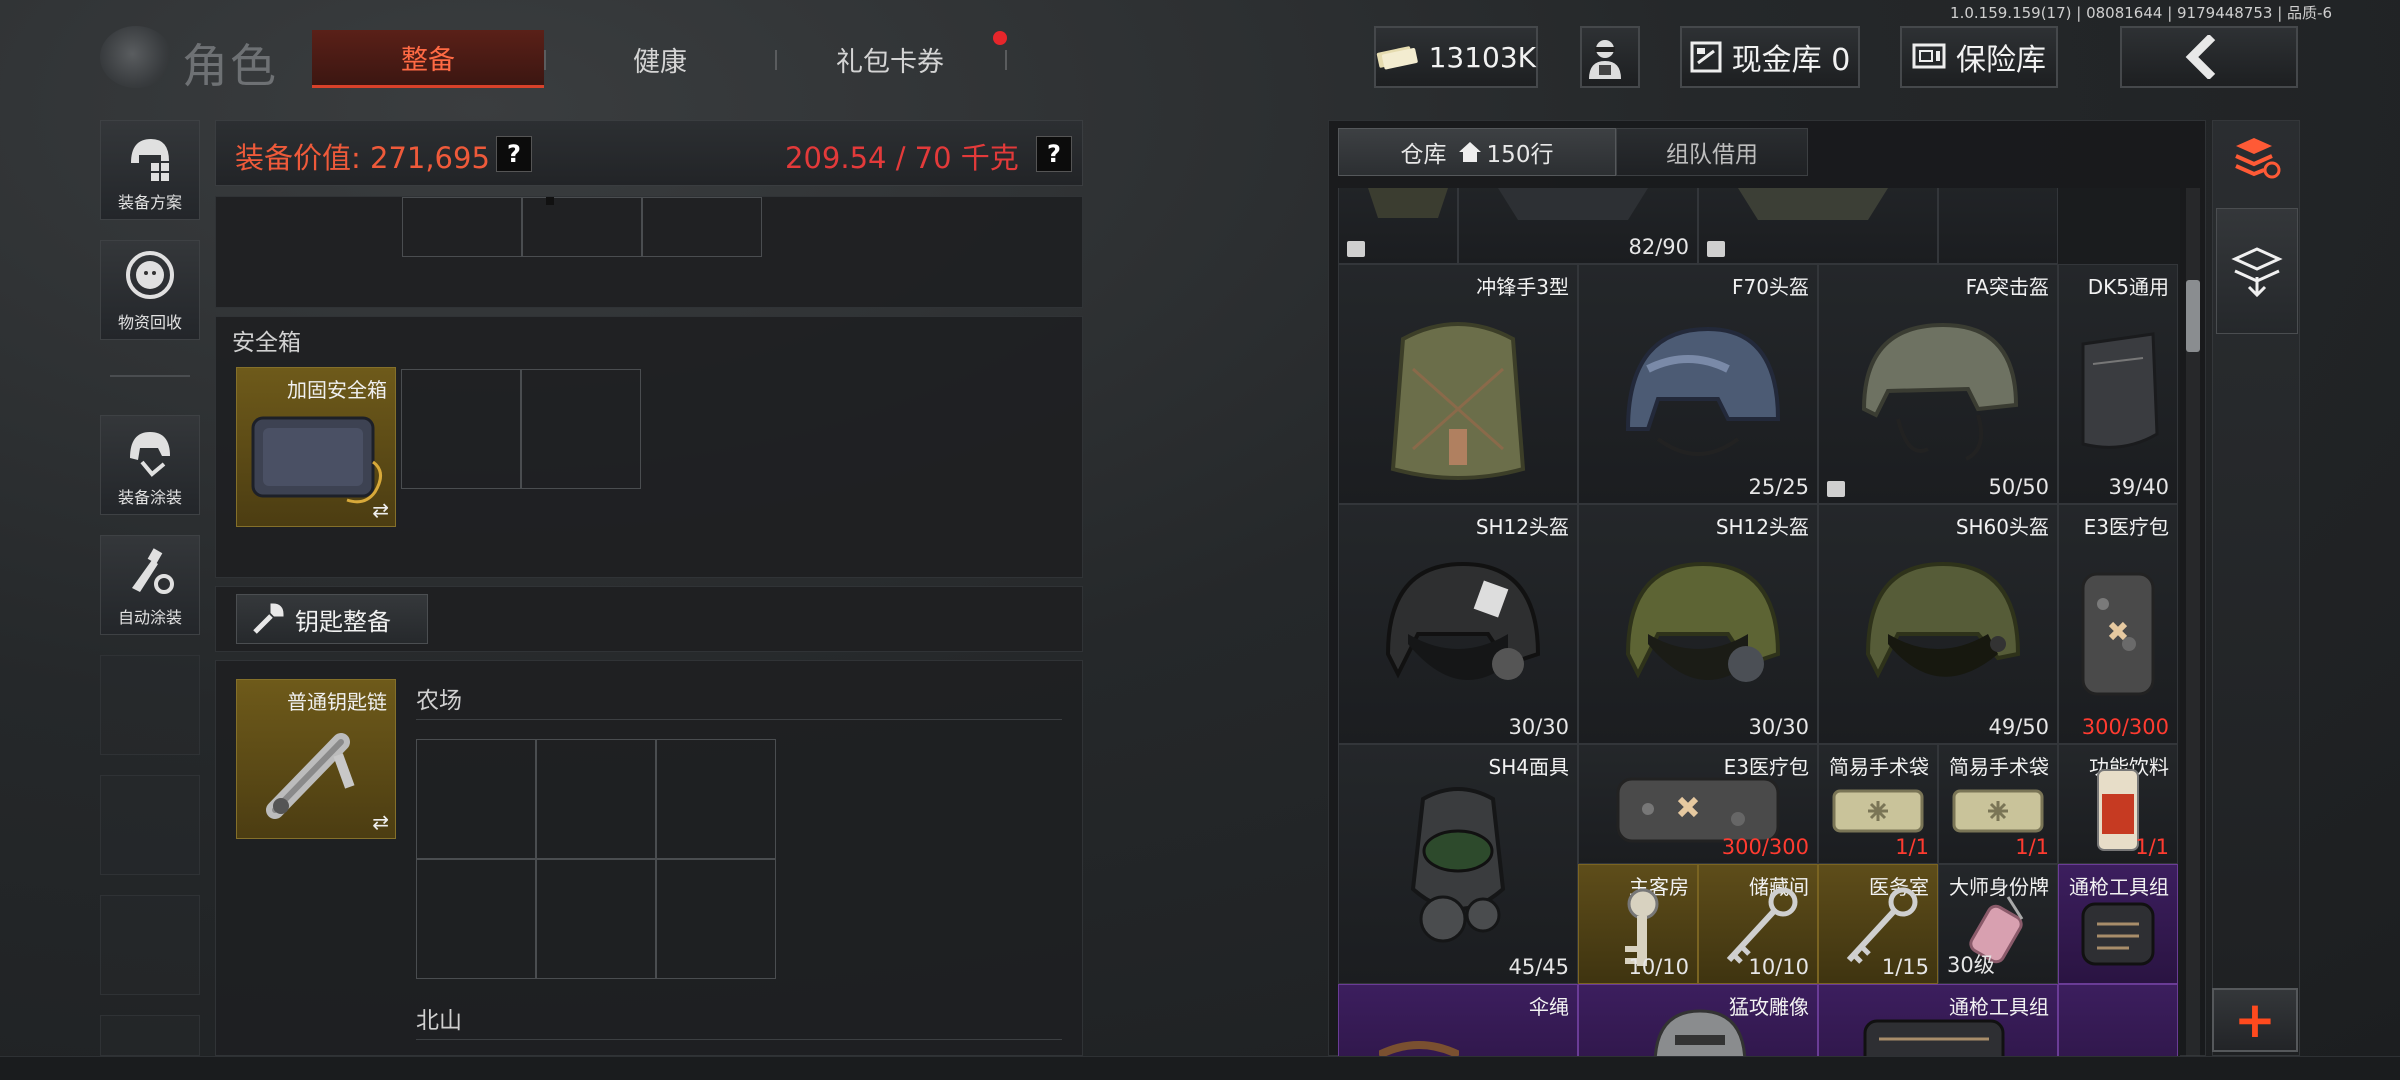 This screenshot has height=1080, width=2400. What do you see at coordinates (660, 59) in the screenshot?
I see `tab-health: 健康` at bounding box center [660, 59].